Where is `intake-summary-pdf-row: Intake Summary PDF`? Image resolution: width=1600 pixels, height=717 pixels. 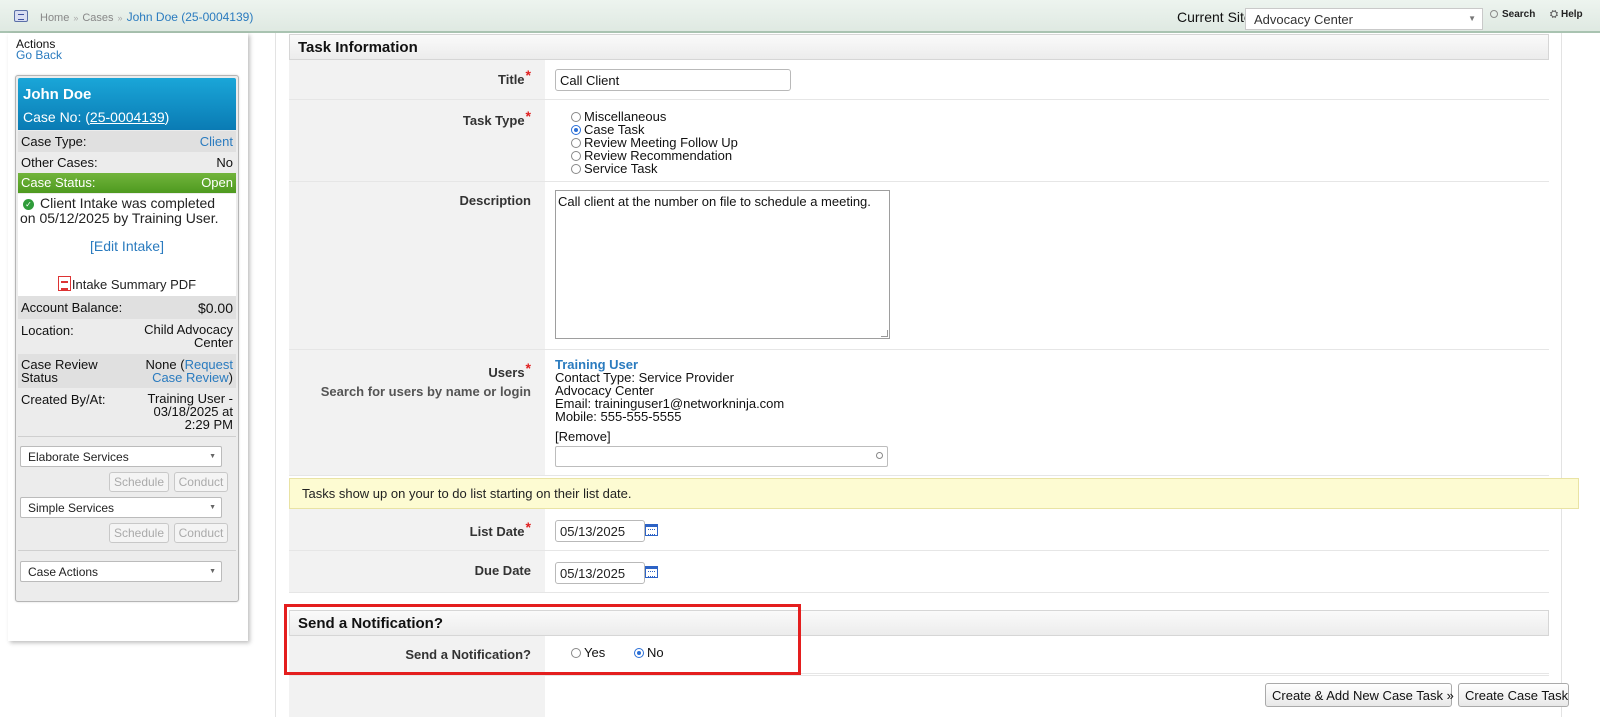 intake-summary-pdf-row: Intake Summary PDF is located at coordinates (127, 278).